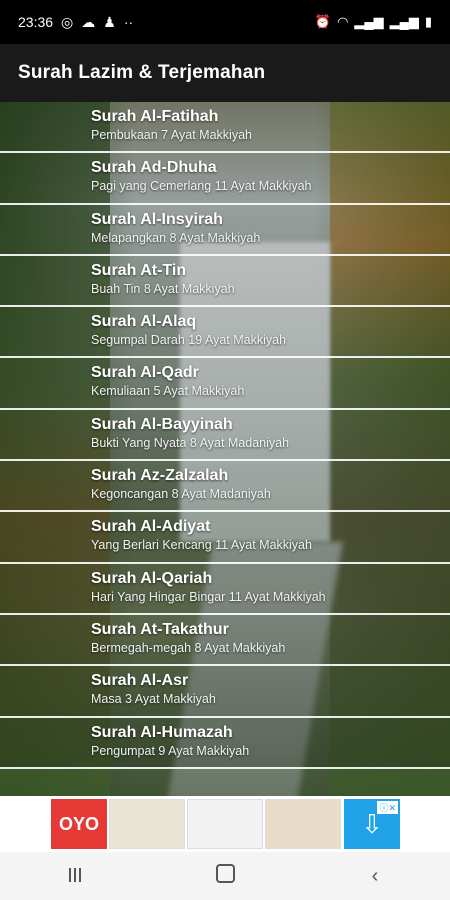 The width and height of the screenshot is (450, 900). Describe the element at coordinates (176, 237) in the screenshot. I see `surah-subtitle: Melapangkan 8 Ayat Makkiyah` at that location.